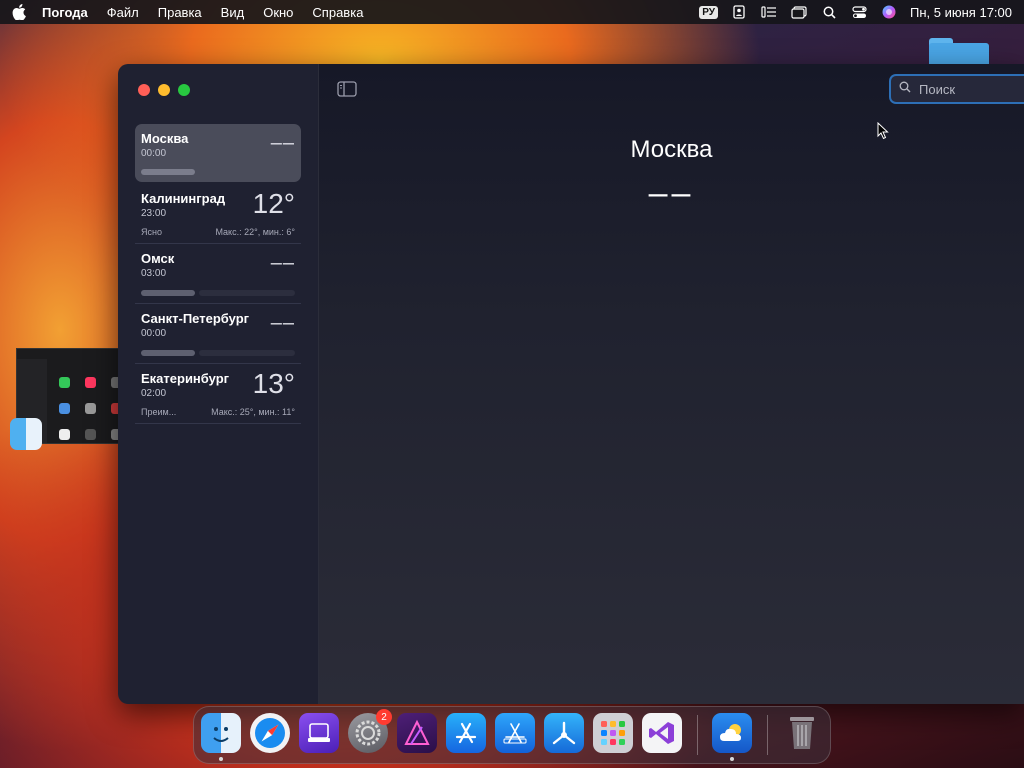 The image size is (1024, 768). Describe the element at coordinates (20, 12) in the screenshot. I see `apple-icon` at that location.